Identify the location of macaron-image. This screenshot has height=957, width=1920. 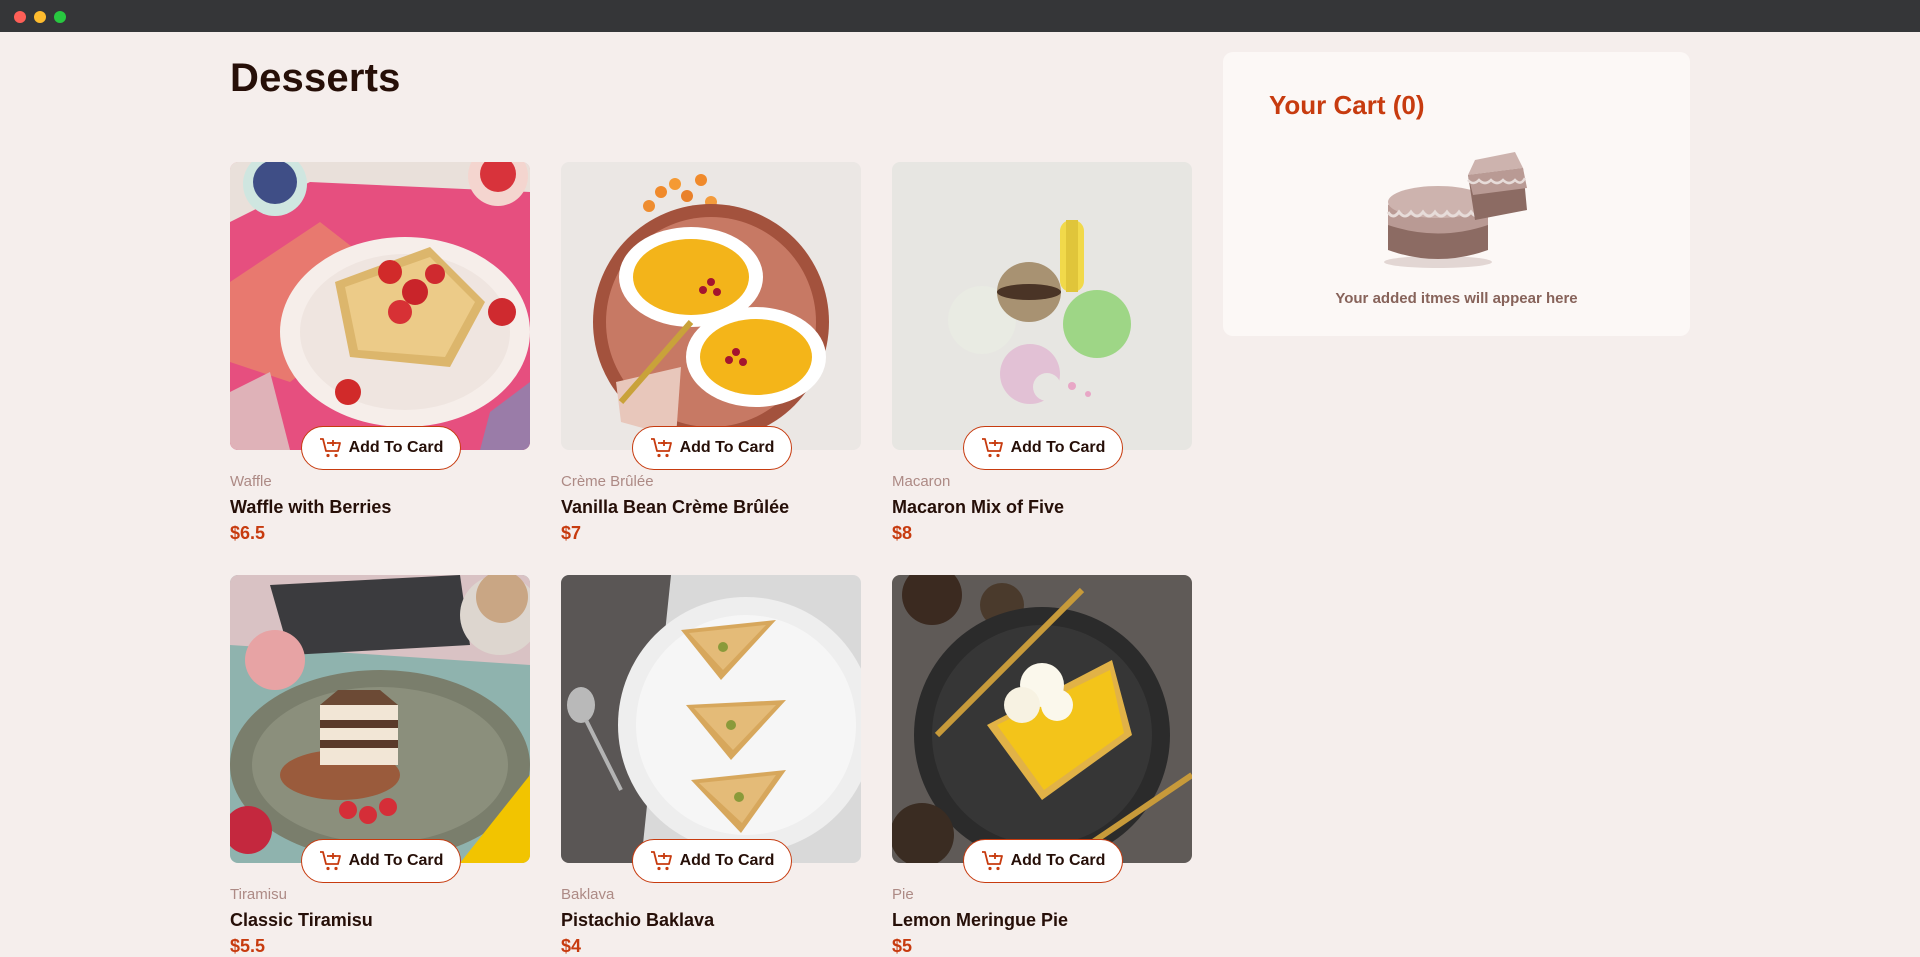
(1042, 306).